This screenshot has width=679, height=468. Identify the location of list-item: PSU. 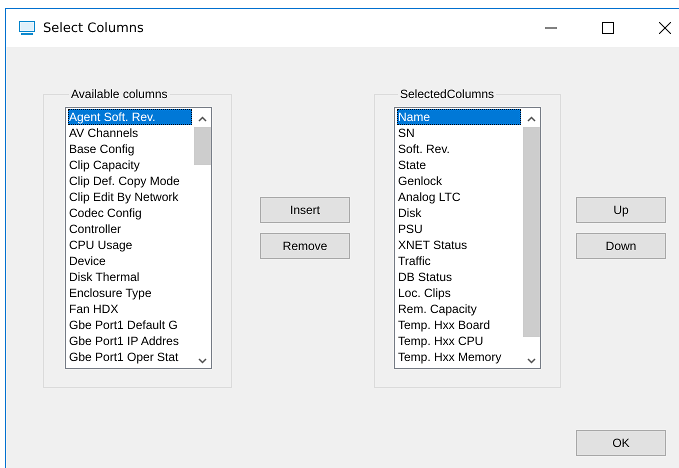
(459, 229).